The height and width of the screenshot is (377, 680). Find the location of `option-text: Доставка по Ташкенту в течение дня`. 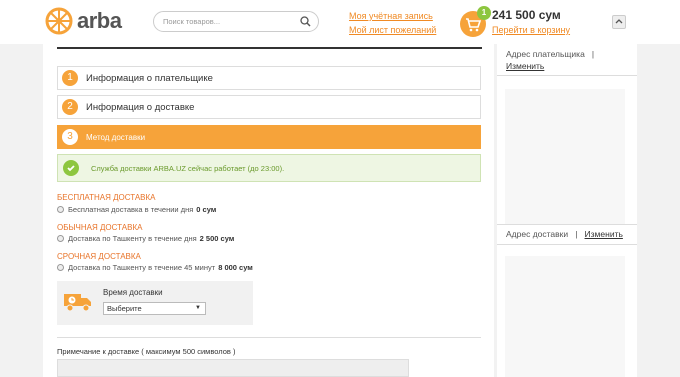

option-text: Доставка по Ташкенту в течение дня is located at coordinates (132, 238).